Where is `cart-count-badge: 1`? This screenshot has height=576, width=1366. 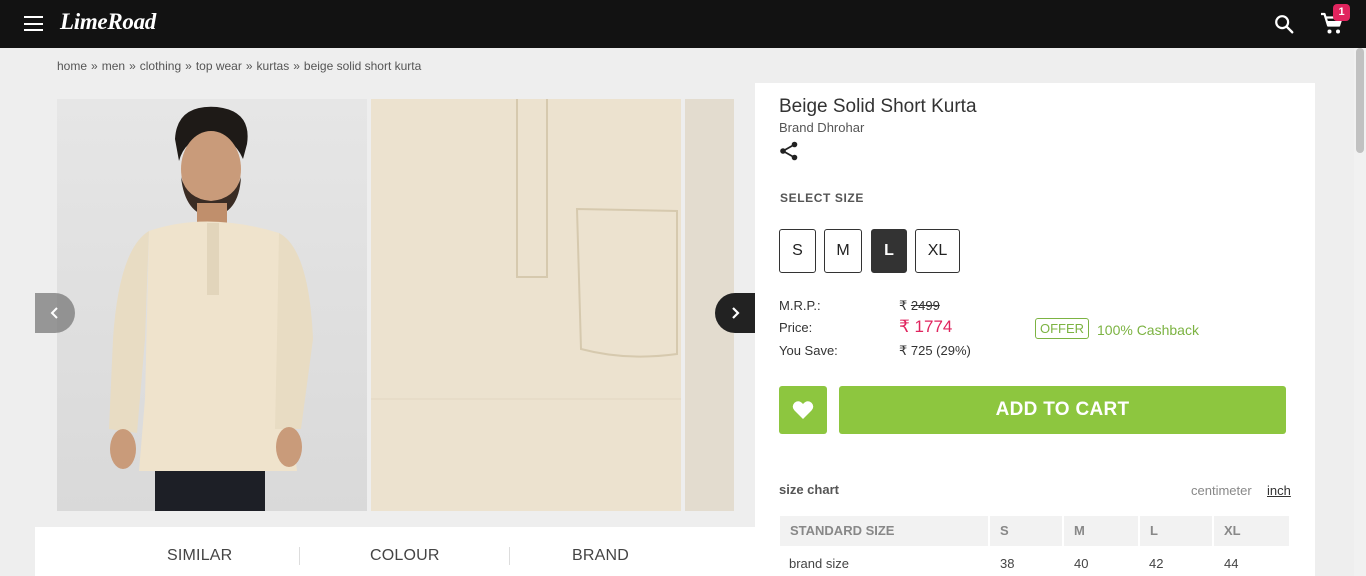 cart-count-badge: 1 is located at coordinates (1341, 12).